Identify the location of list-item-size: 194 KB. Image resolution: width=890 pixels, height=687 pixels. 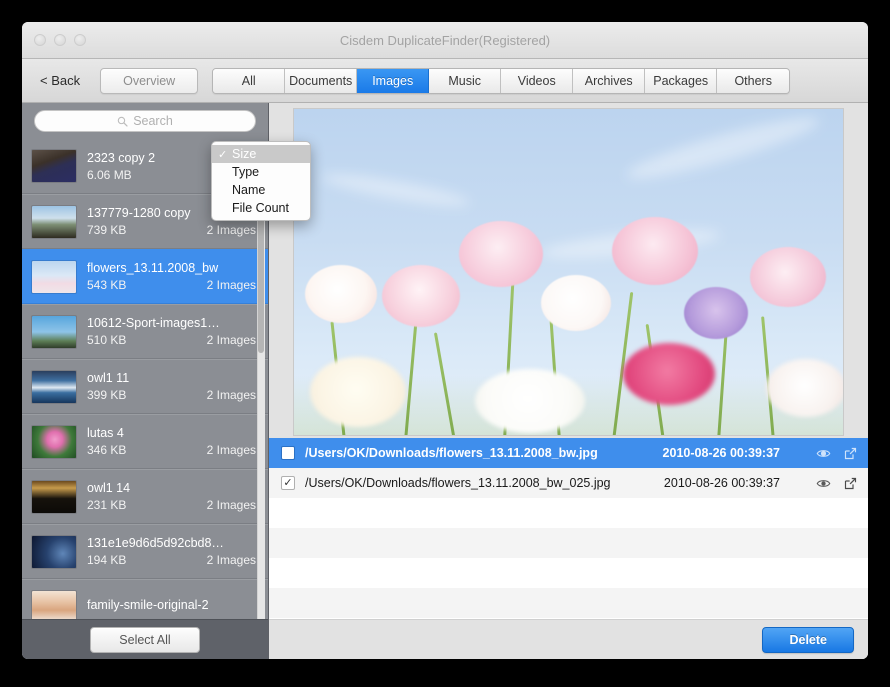
(107, 560).